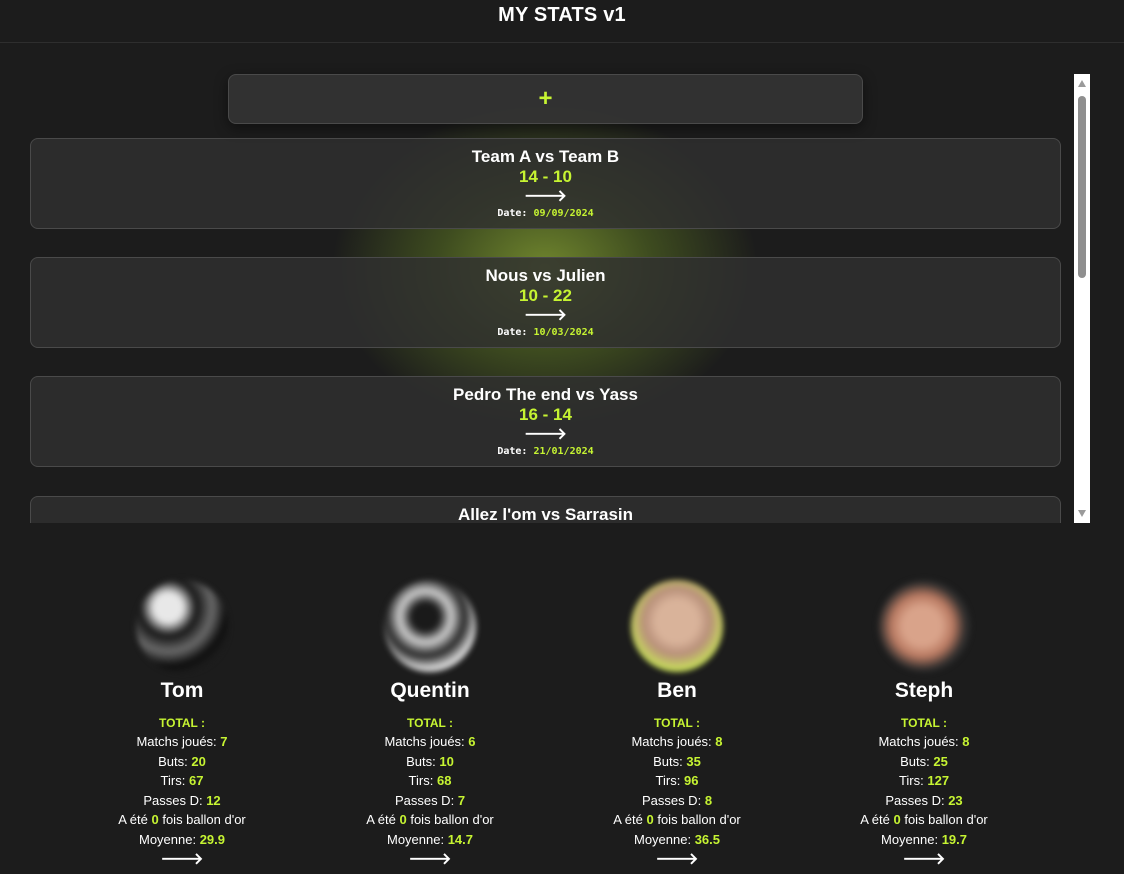 This screenshot has width=1124, height=874. I want to click on stat-tirs: Tirs: 127, so click(924, 781).